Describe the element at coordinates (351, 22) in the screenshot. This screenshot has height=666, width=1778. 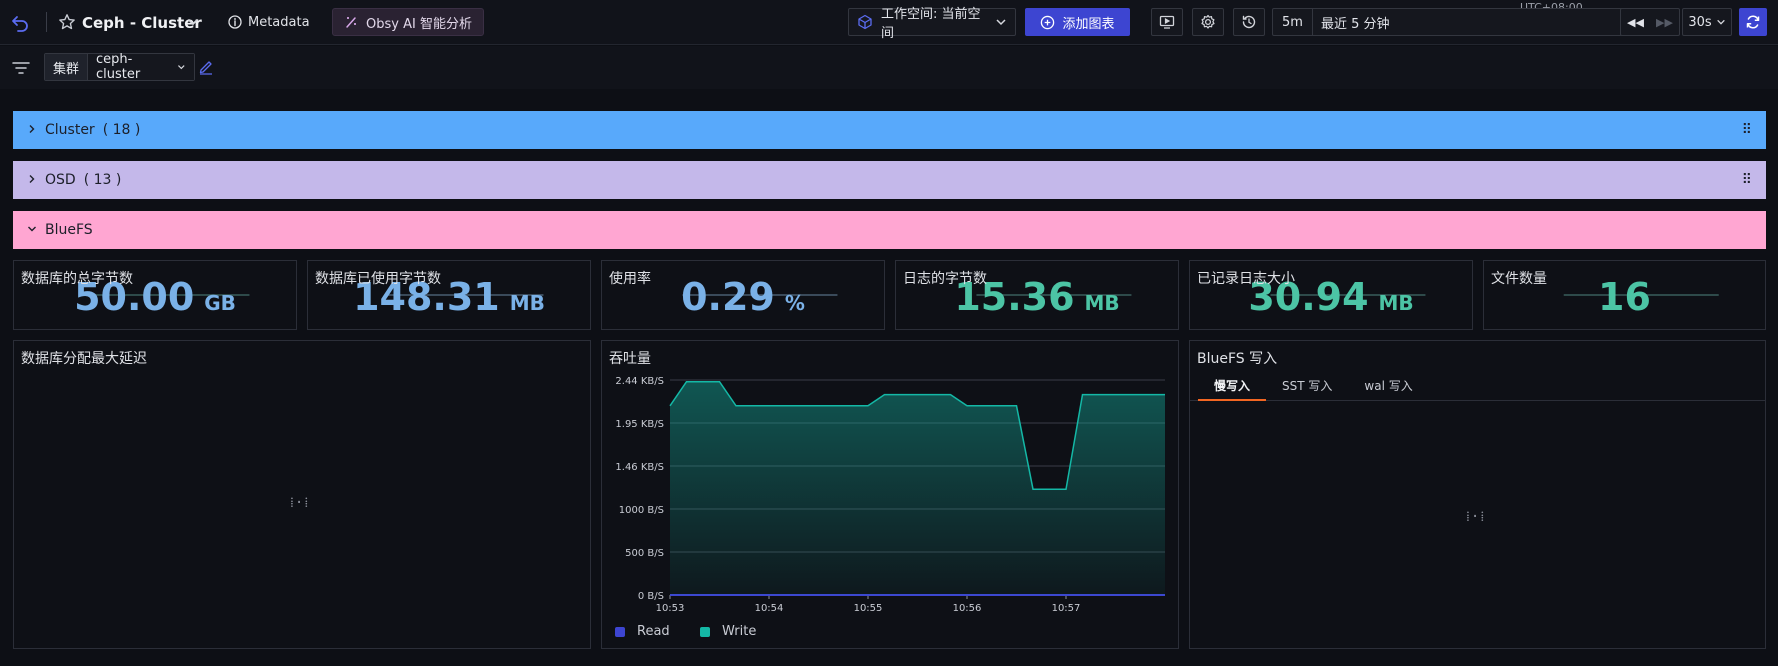
I see `magic-wand-icon` at that location.